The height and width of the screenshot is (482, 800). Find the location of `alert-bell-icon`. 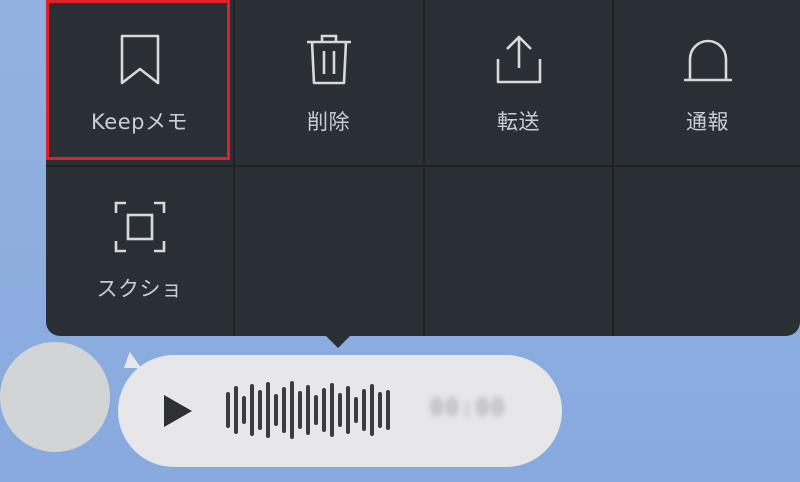

alert-bell-icon is located at coordinates (708, 60).